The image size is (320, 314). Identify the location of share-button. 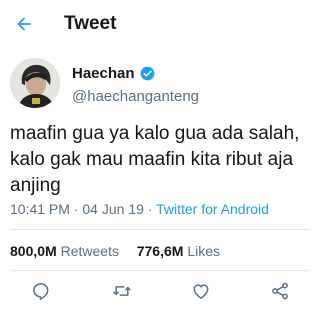
(280, 291).